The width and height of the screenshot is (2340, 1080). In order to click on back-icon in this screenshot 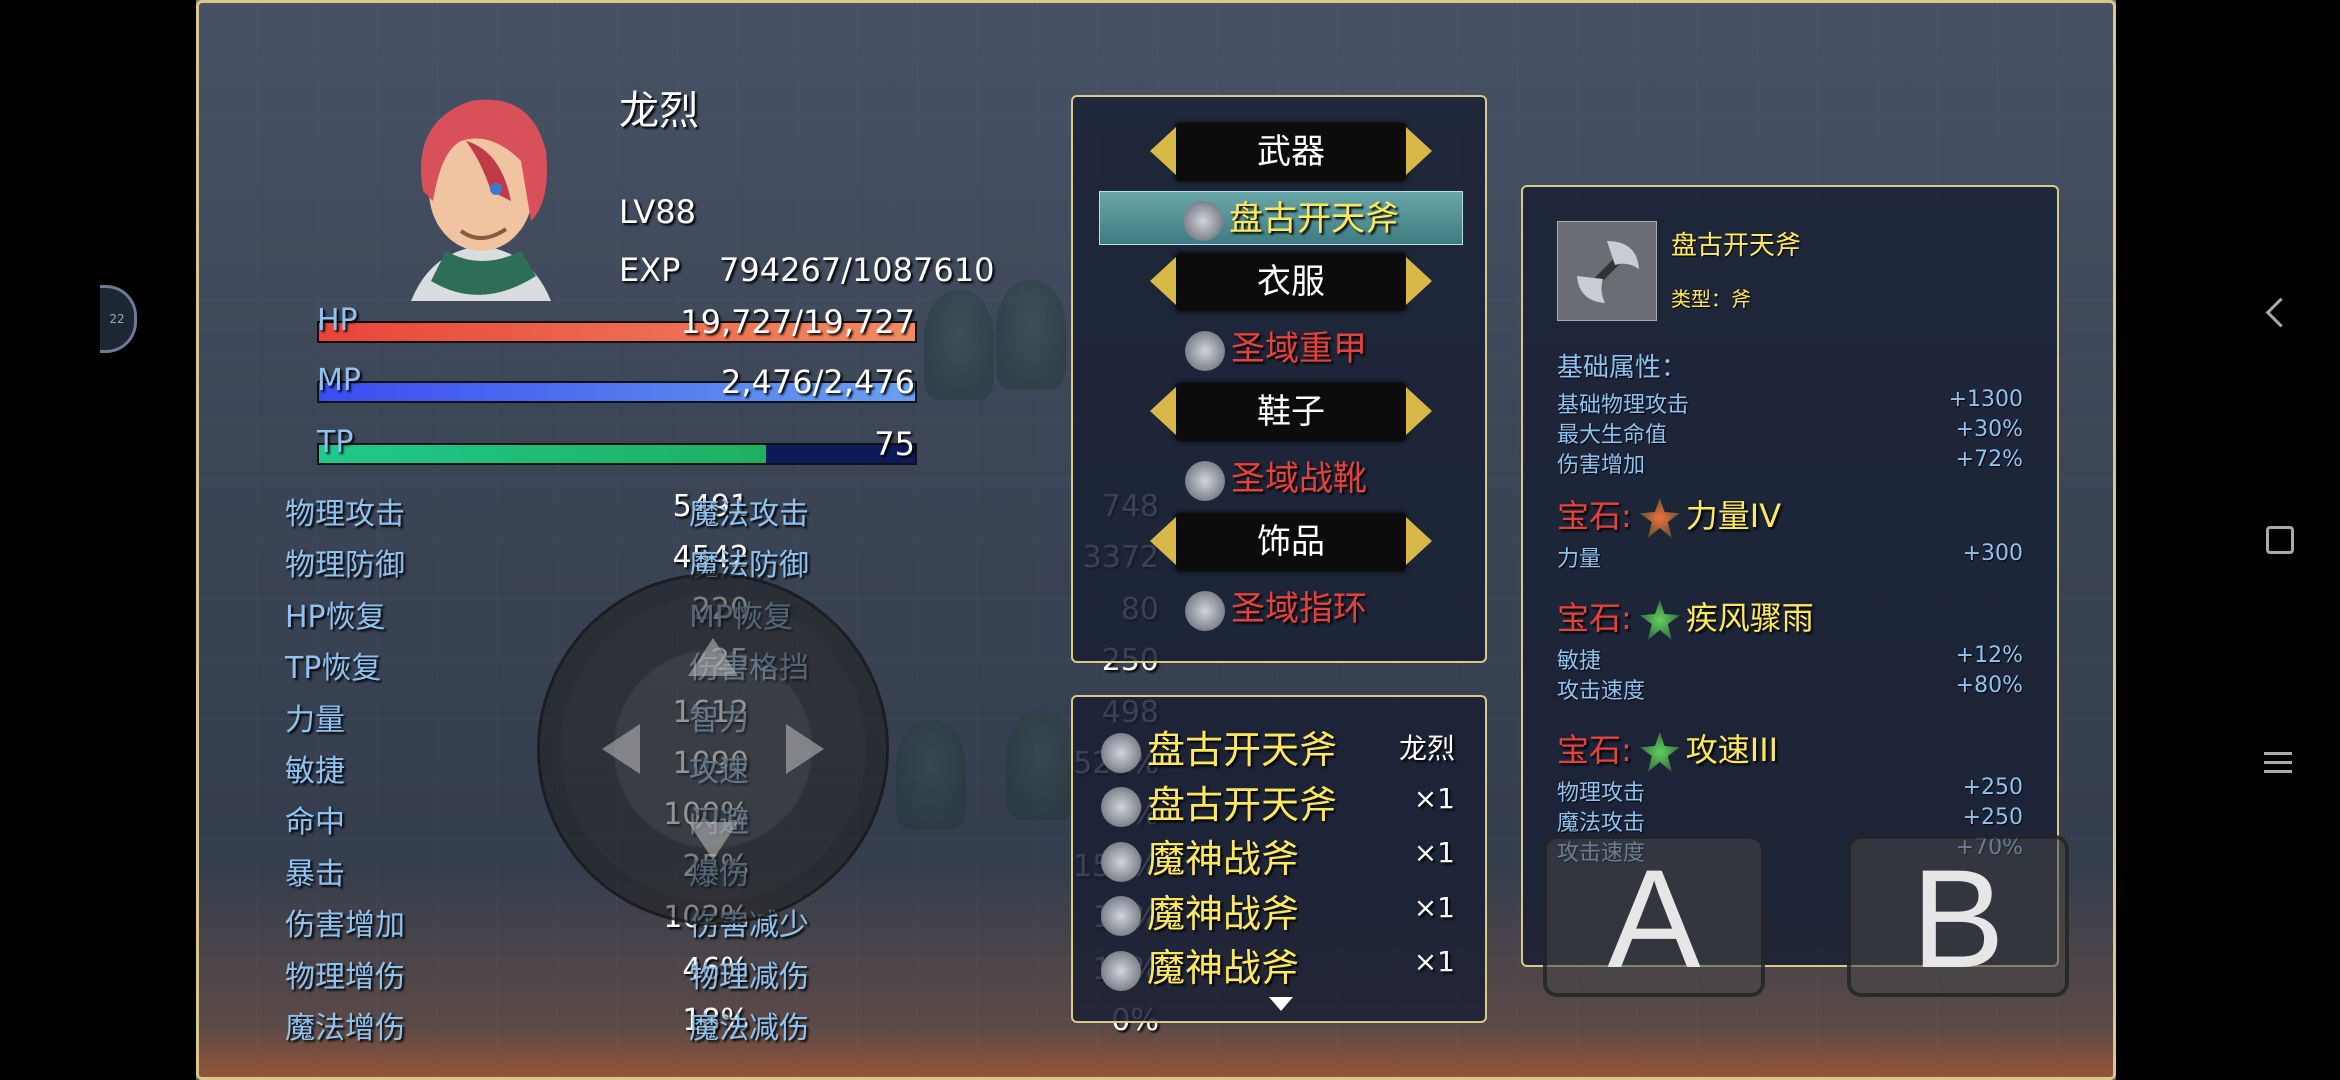, I will do `click(2280, 312)`.